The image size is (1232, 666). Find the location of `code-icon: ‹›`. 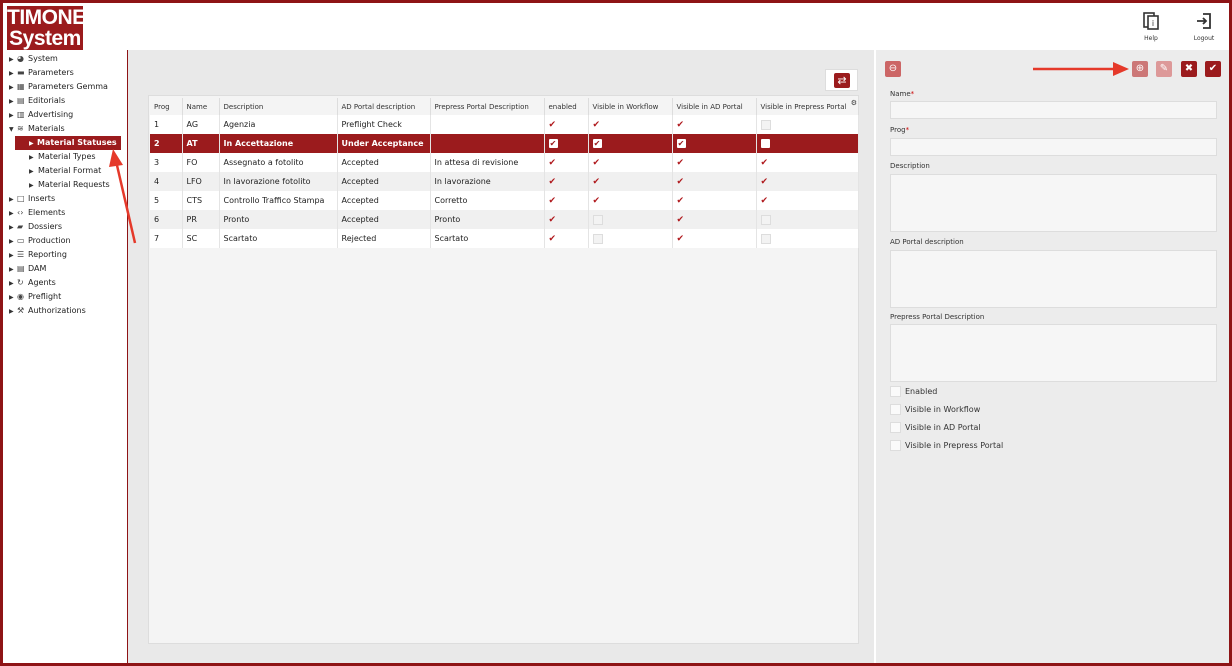

code-icon: ‹› is located at coordinates (20, 212).